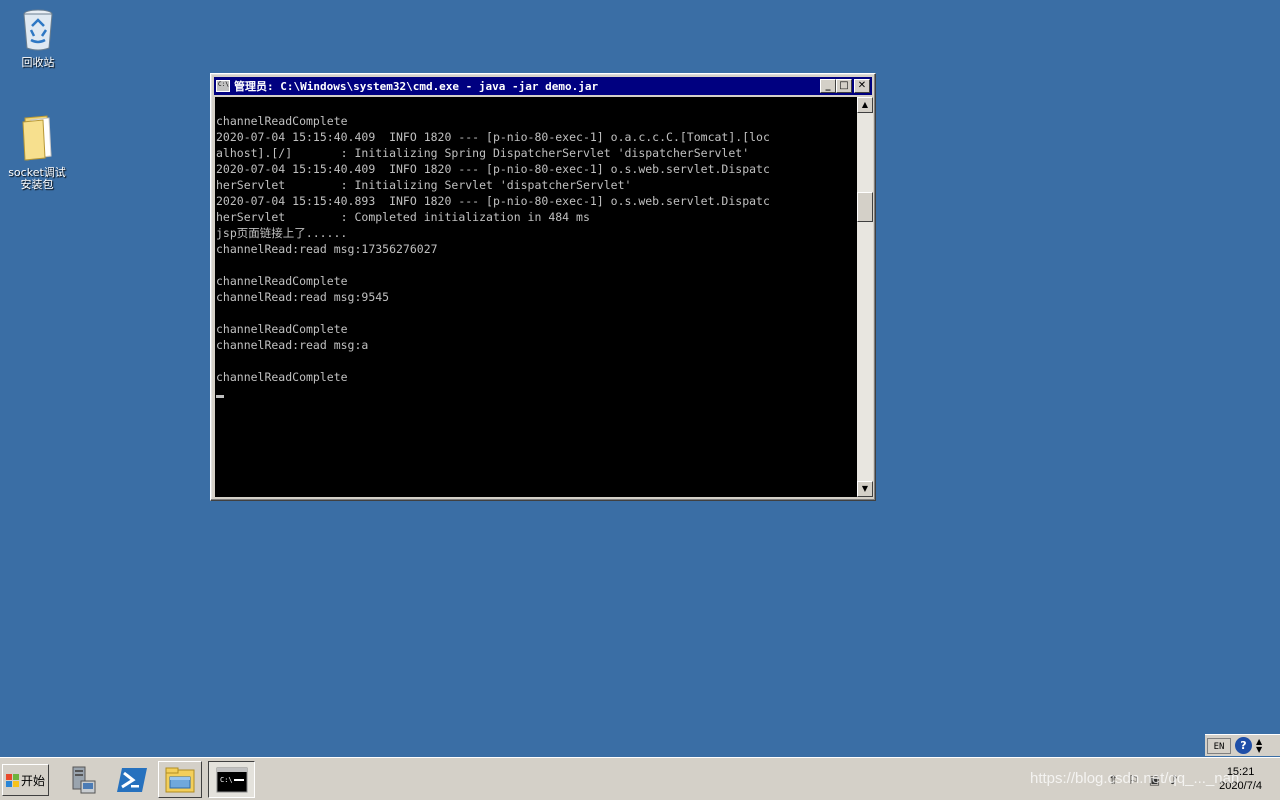 The width and height of the screenshot is (1280, 800). I want to click on desktop-icon-label-line2: 安装包, so click(37, 184).